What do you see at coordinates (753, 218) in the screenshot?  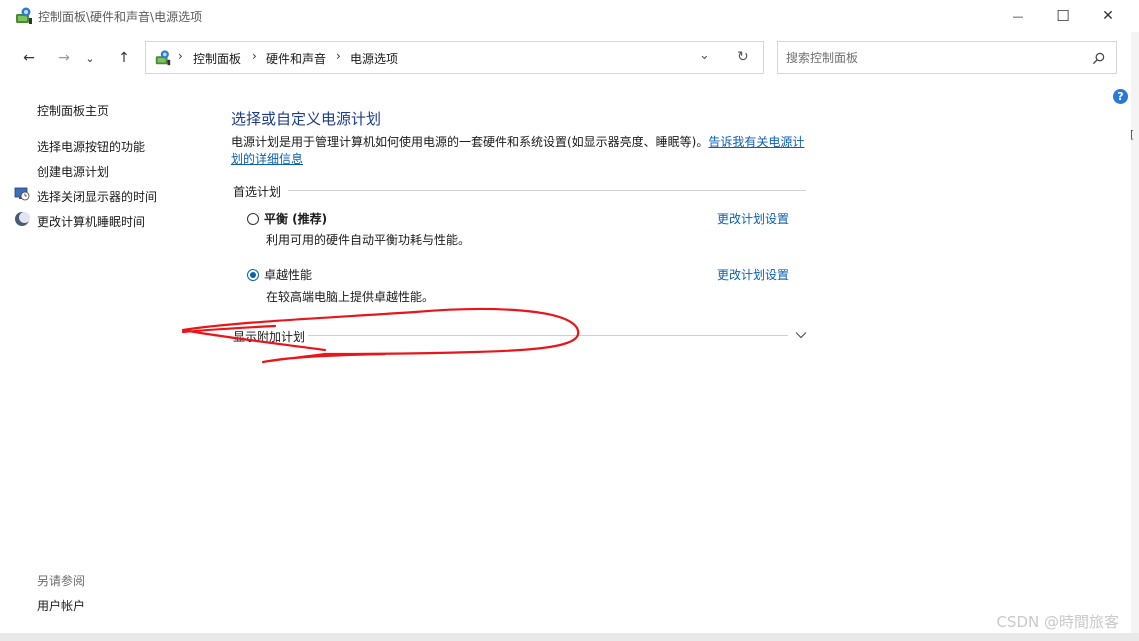 I see `plan-balanced-settings-link: 更改计划设置` at bounding box center [753, 218].